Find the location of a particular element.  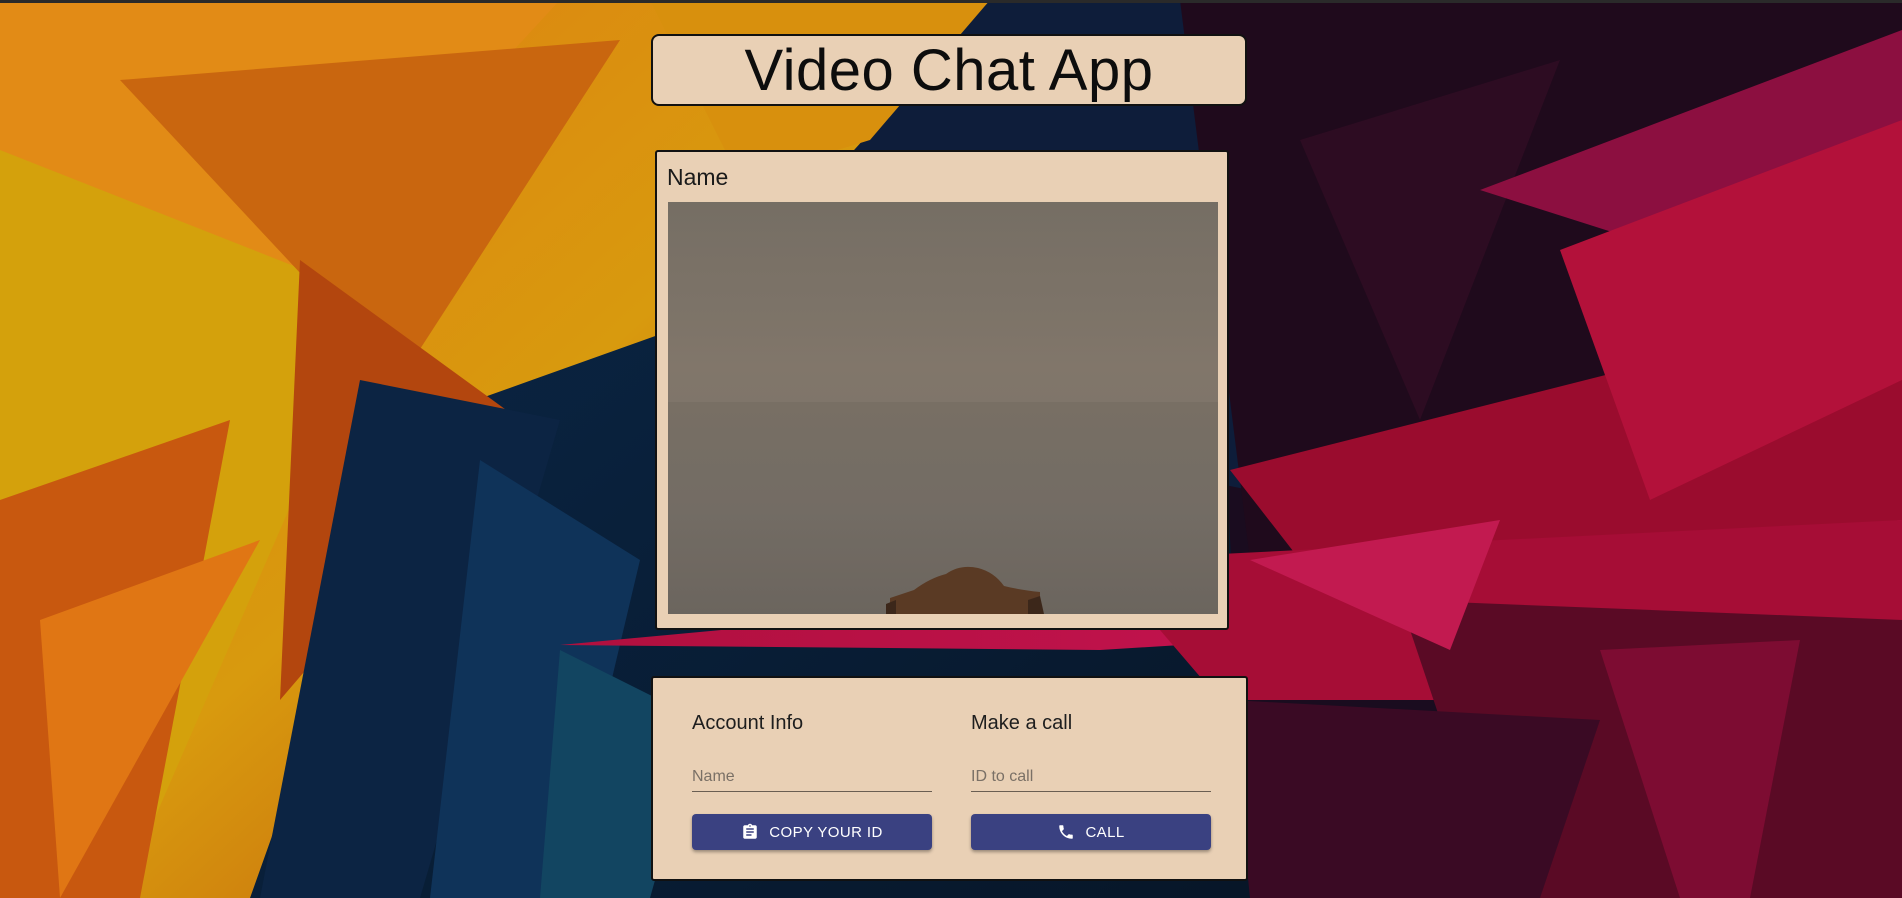

account-info-heading: Account Info is located at coordinates (748, 723).